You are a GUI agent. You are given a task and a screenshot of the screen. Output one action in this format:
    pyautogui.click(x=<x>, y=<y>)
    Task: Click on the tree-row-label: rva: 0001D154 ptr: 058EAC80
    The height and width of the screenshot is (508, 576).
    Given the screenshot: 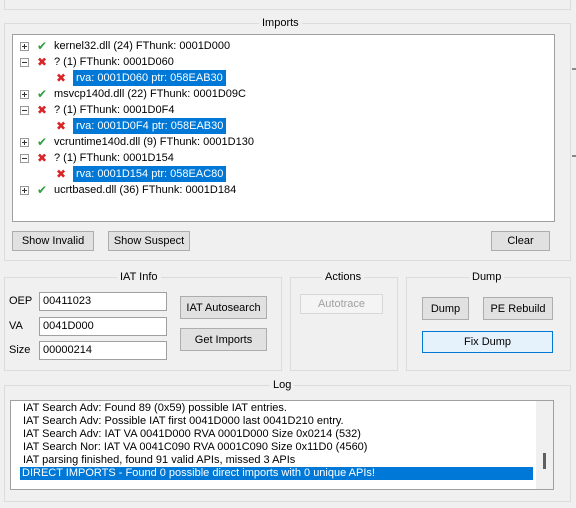 What is the action you would take?
    pyautogui.click(x=150, y=174)
    